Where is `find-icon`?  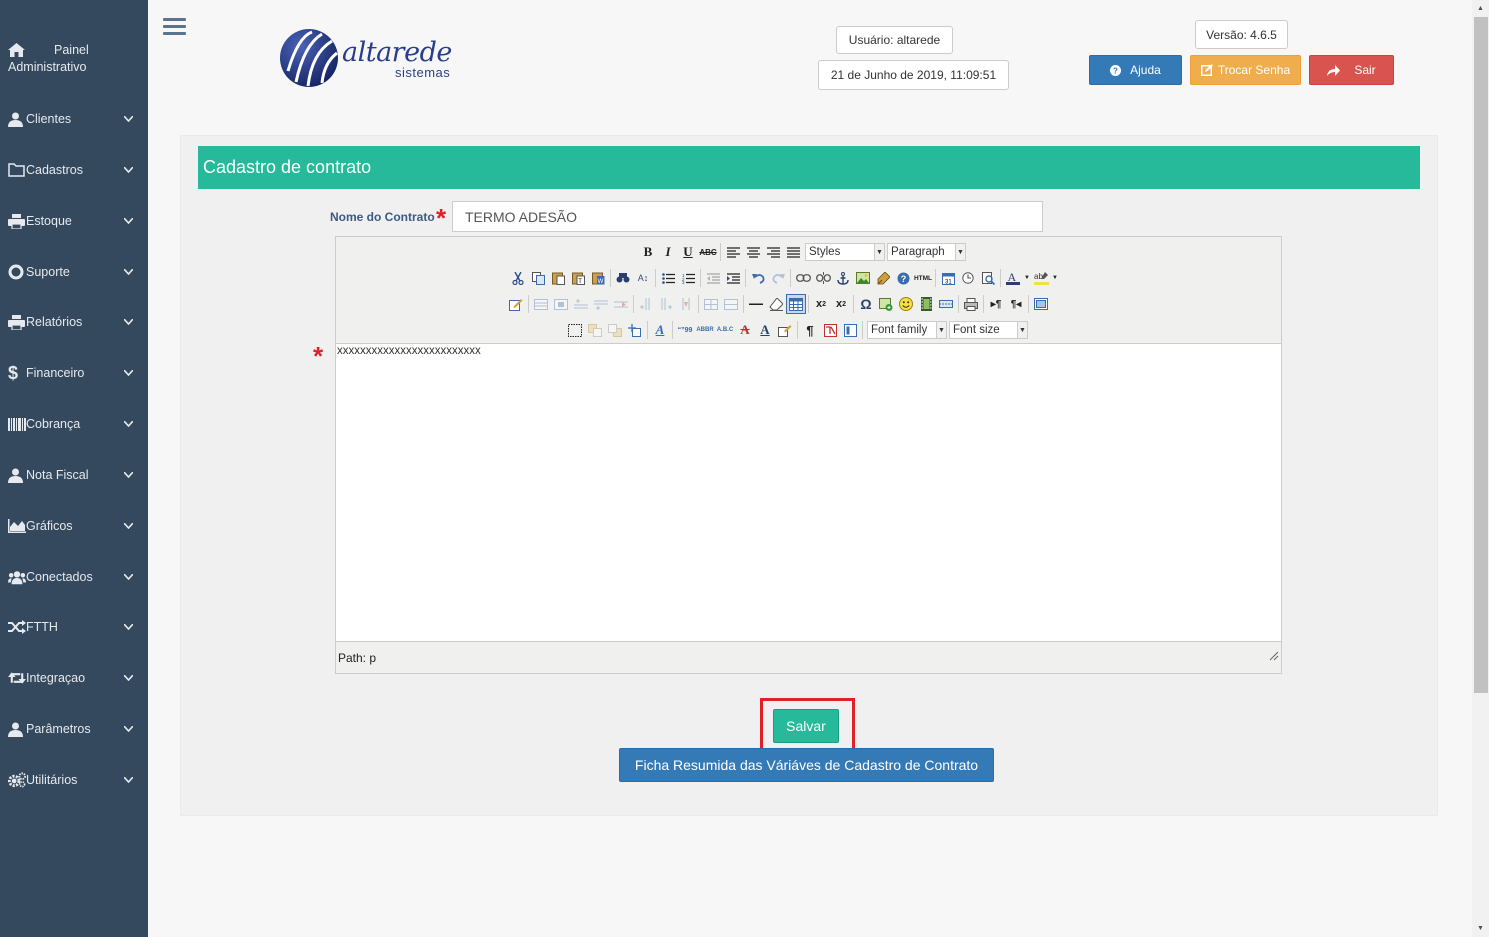 find-icon is located at coordinates (623, 278).